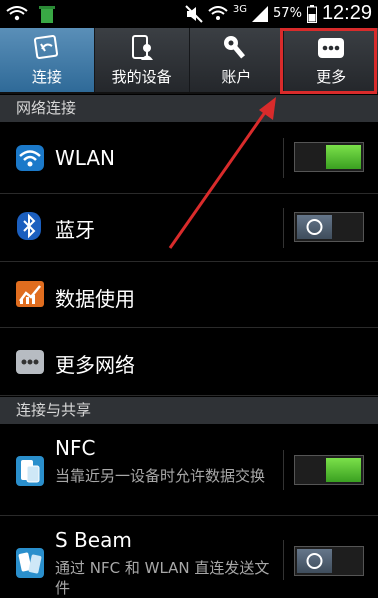 This screenshot has width=378, height=598. What do you see at coordinates (189, 295) in the screenshot?
I see `data-usage-row: 数据使用` at bounding box center [189, 295].